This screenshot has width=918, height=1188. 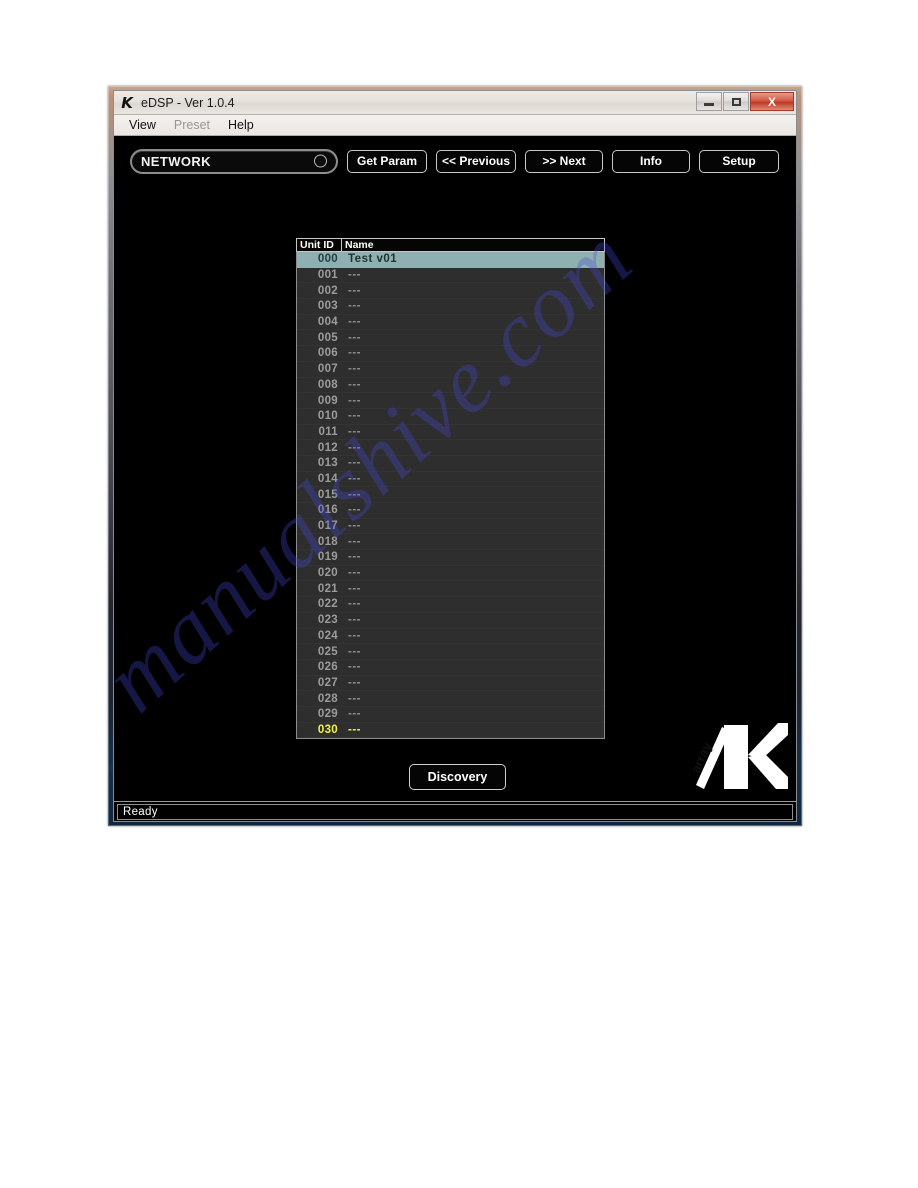 I want to click on unit-list-row: 007 ---, so click(x=450, y=369).